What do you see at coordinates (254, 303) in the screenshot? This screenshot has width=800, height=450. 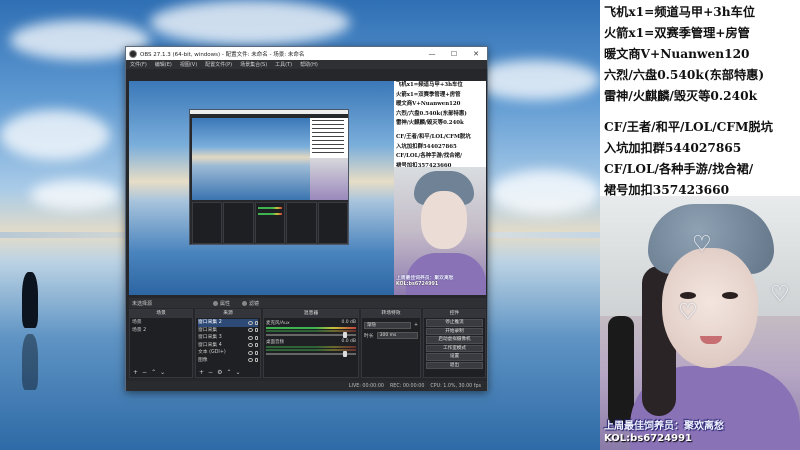 I see `filters-label: 滤镜` at bounding box center [254, 303].